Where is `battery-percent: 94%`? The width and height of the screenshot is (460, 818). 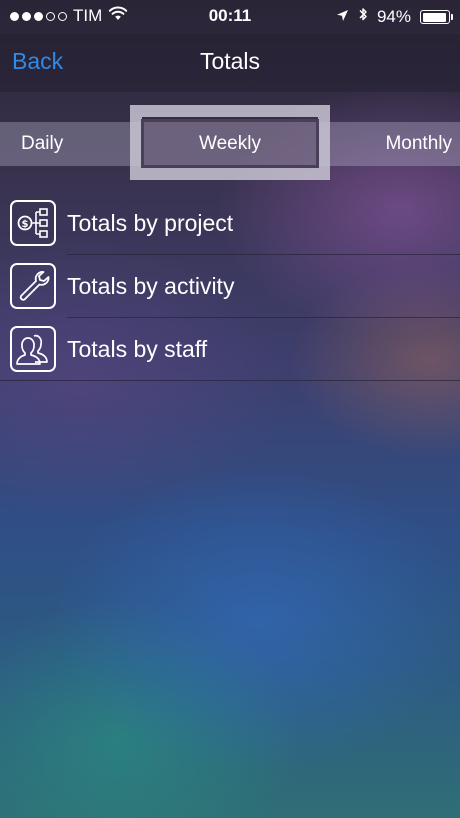
battery-percent: 94% is located at coordinates (393, 16).